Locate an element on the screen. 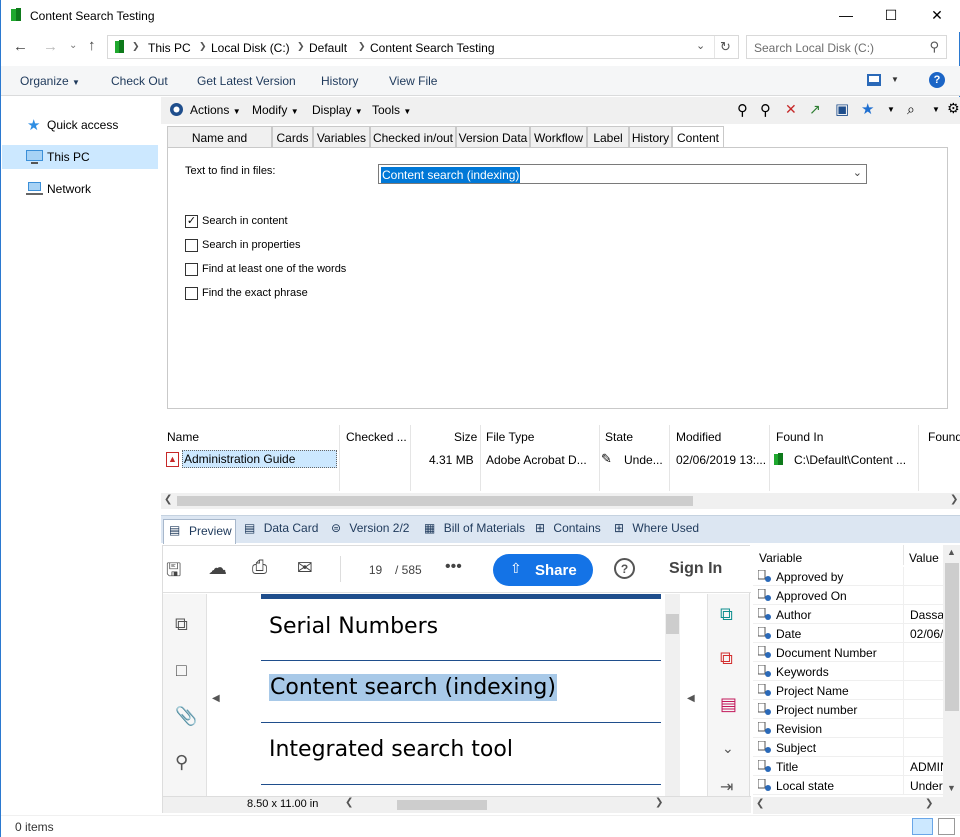 The height and width of the screenshot is (837, 960). variable-row: Approved by is located at coordinates (848, 576).